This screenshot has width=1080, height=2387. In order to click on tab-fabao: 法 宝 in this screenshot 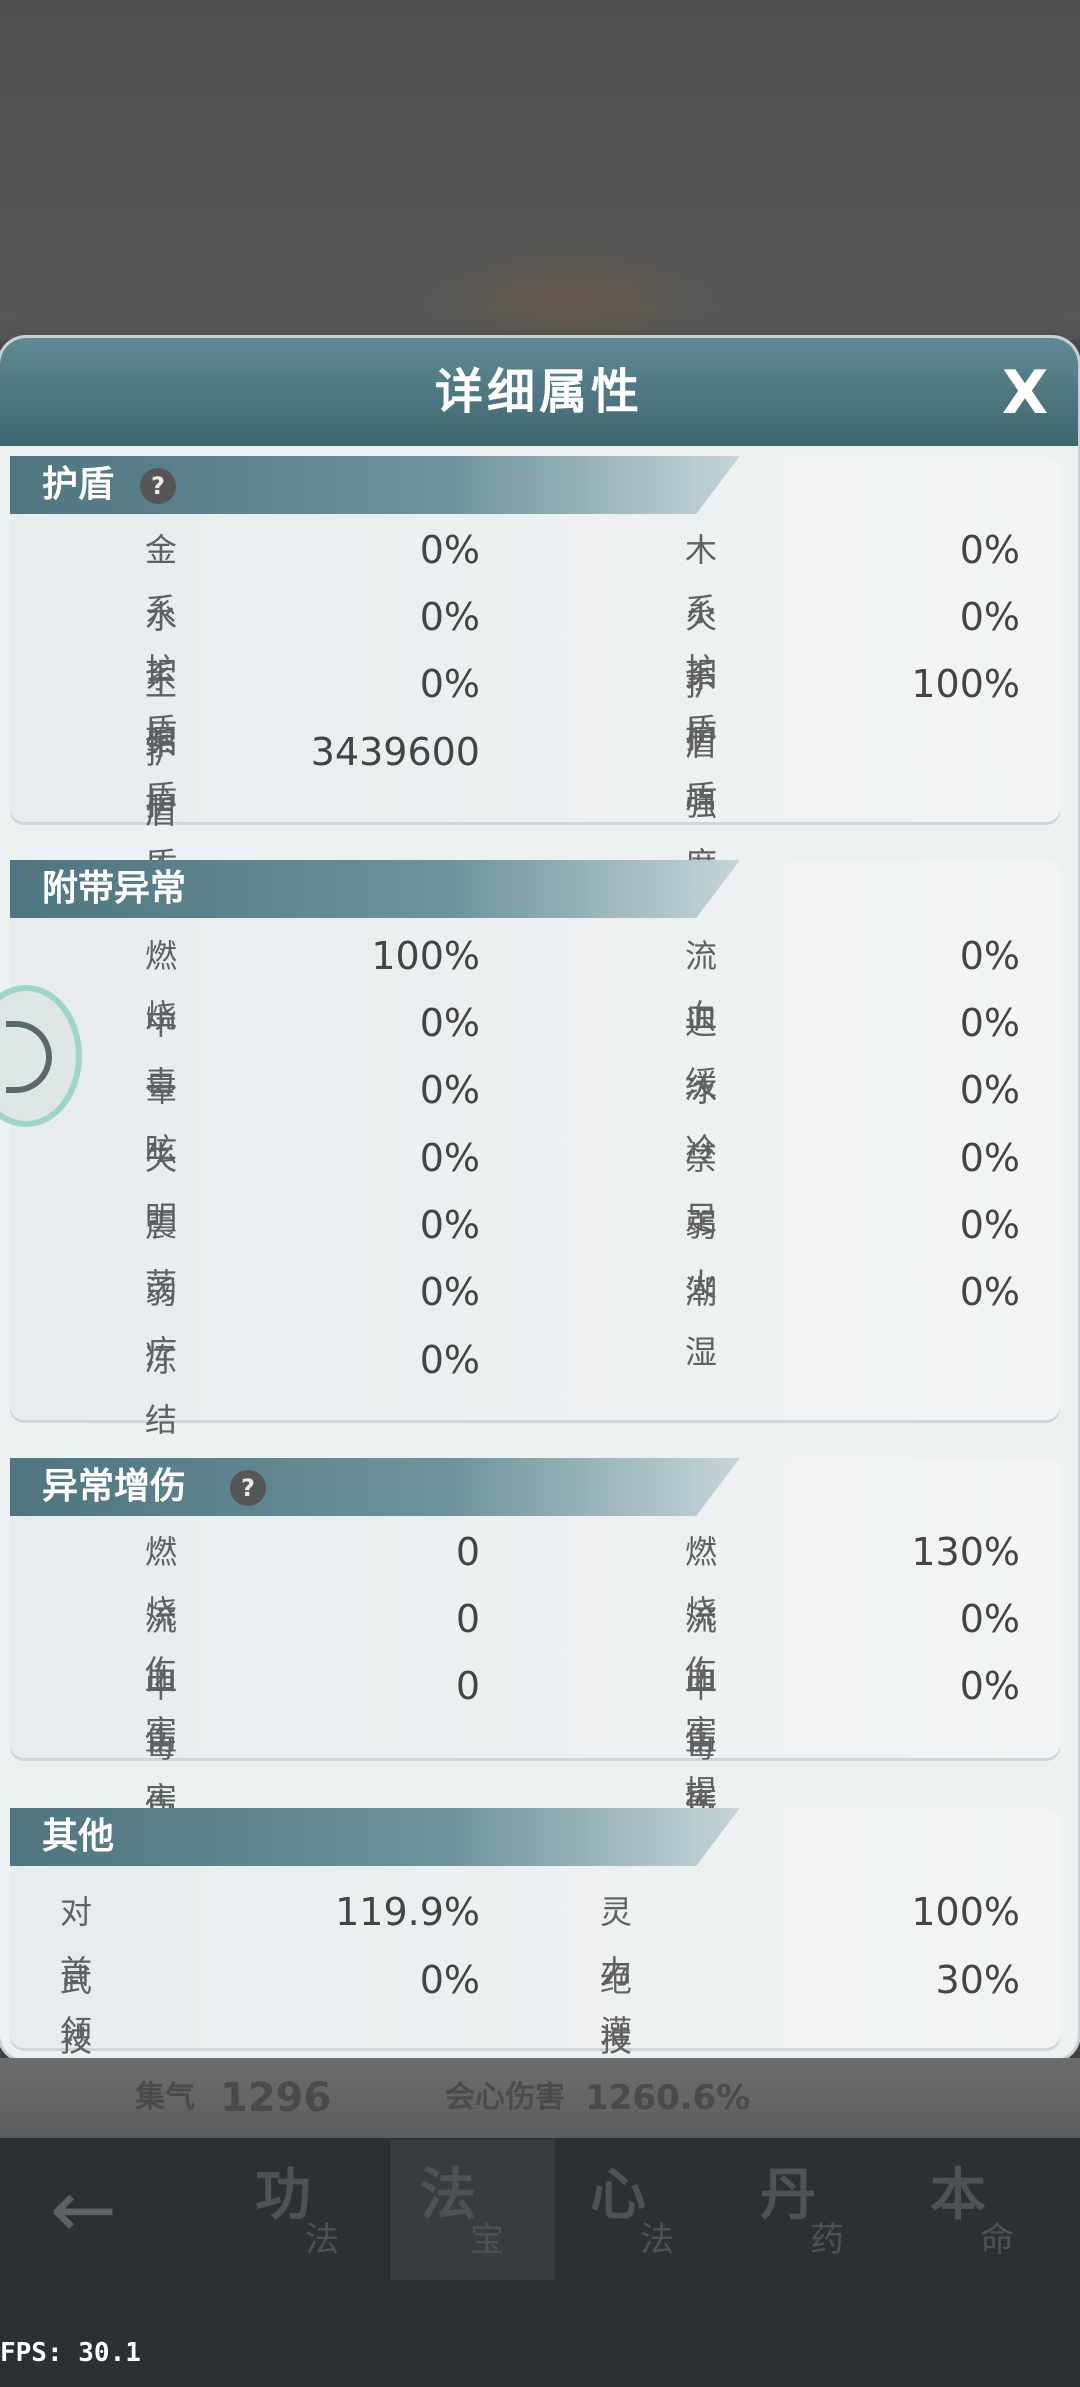, I will do `click(472, 2210)`.